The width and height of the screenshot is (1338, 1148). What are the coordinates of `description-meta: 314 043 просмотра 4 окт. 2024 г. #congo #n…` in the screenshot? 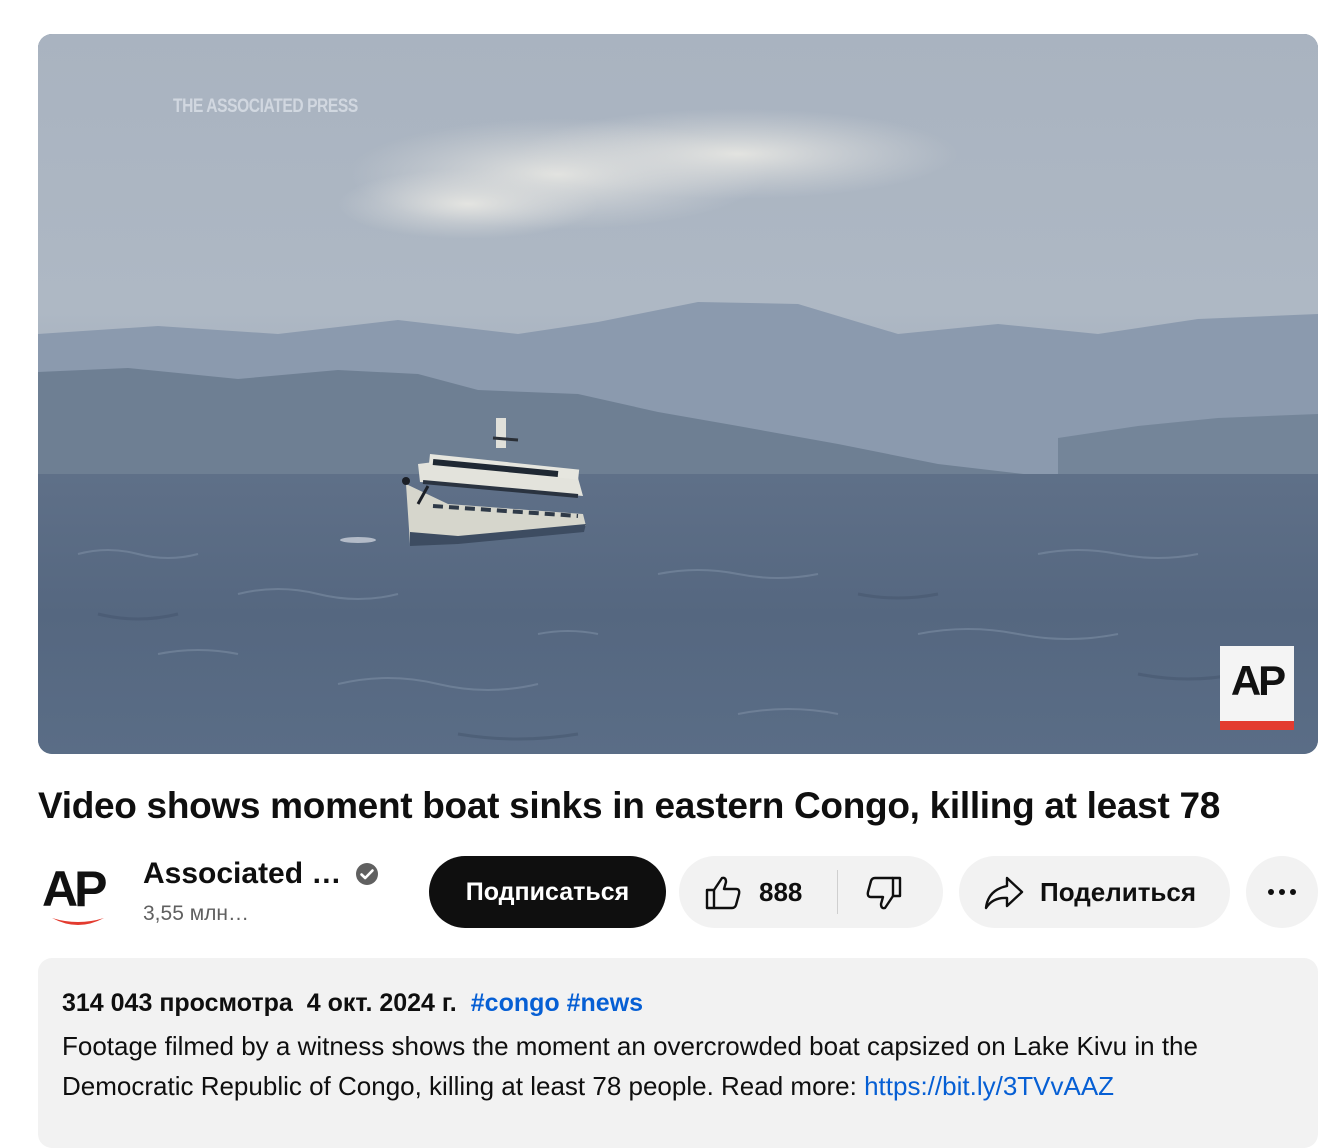 It's located at (352, 1003).